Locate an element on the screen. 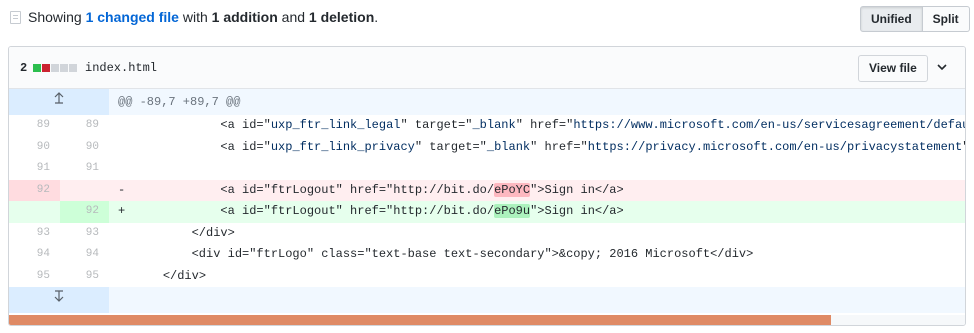 This screenshot has height=333, width=974. old-line-number: 92 is located at coordinates (34, 190).